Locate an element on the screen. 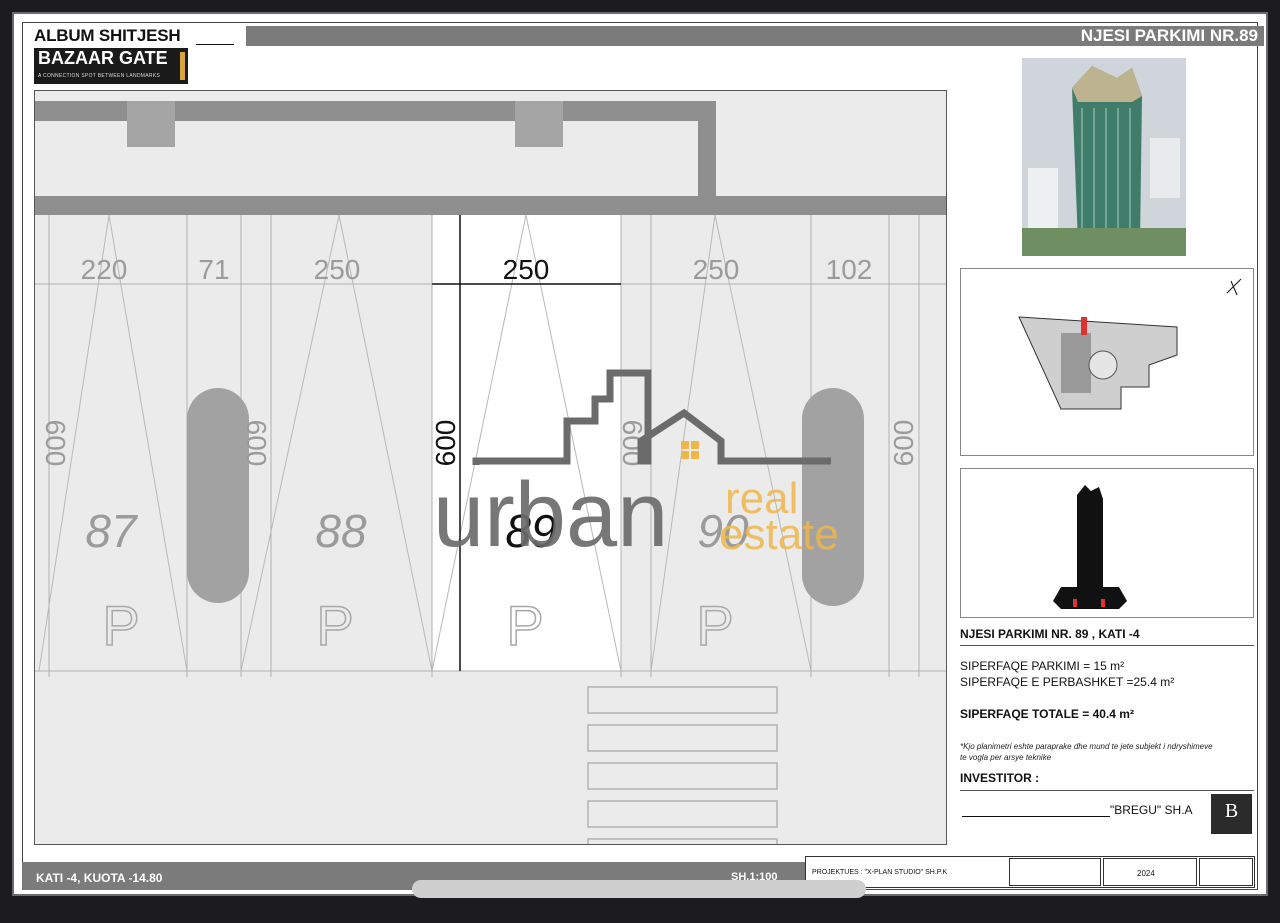  watermark-word3: estate is located at coordinates (779, 534).